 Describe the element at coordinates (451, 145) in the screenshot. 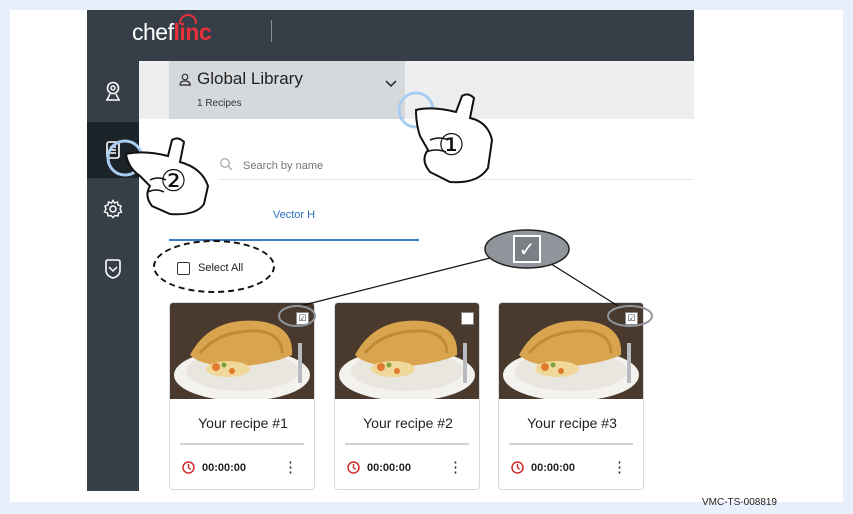

I see `step-1-marker: ①` at that location.